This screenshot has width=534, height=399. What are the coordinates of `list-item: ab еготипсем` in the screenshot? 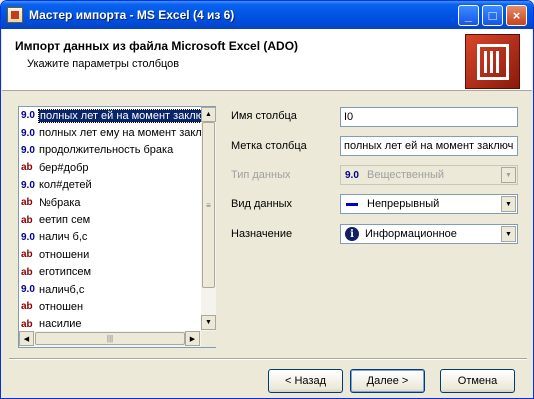 It's located at (110, 272).